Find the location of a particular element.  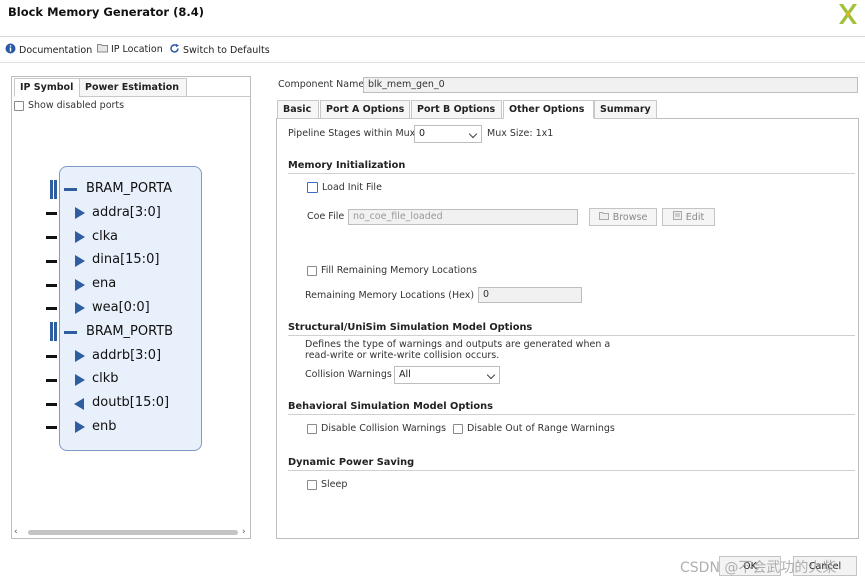

sleep-checkbox is located at coordinates (312, 484).